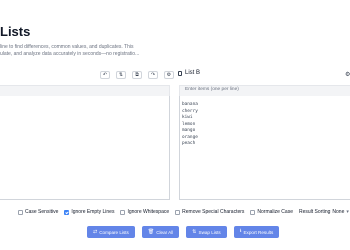 This screenshot has height=250, width=350. What do you see at coordinates (67, 212) in the screenshot?
I see `ignore-empty-checkbox` at bounding box center [67, 212].